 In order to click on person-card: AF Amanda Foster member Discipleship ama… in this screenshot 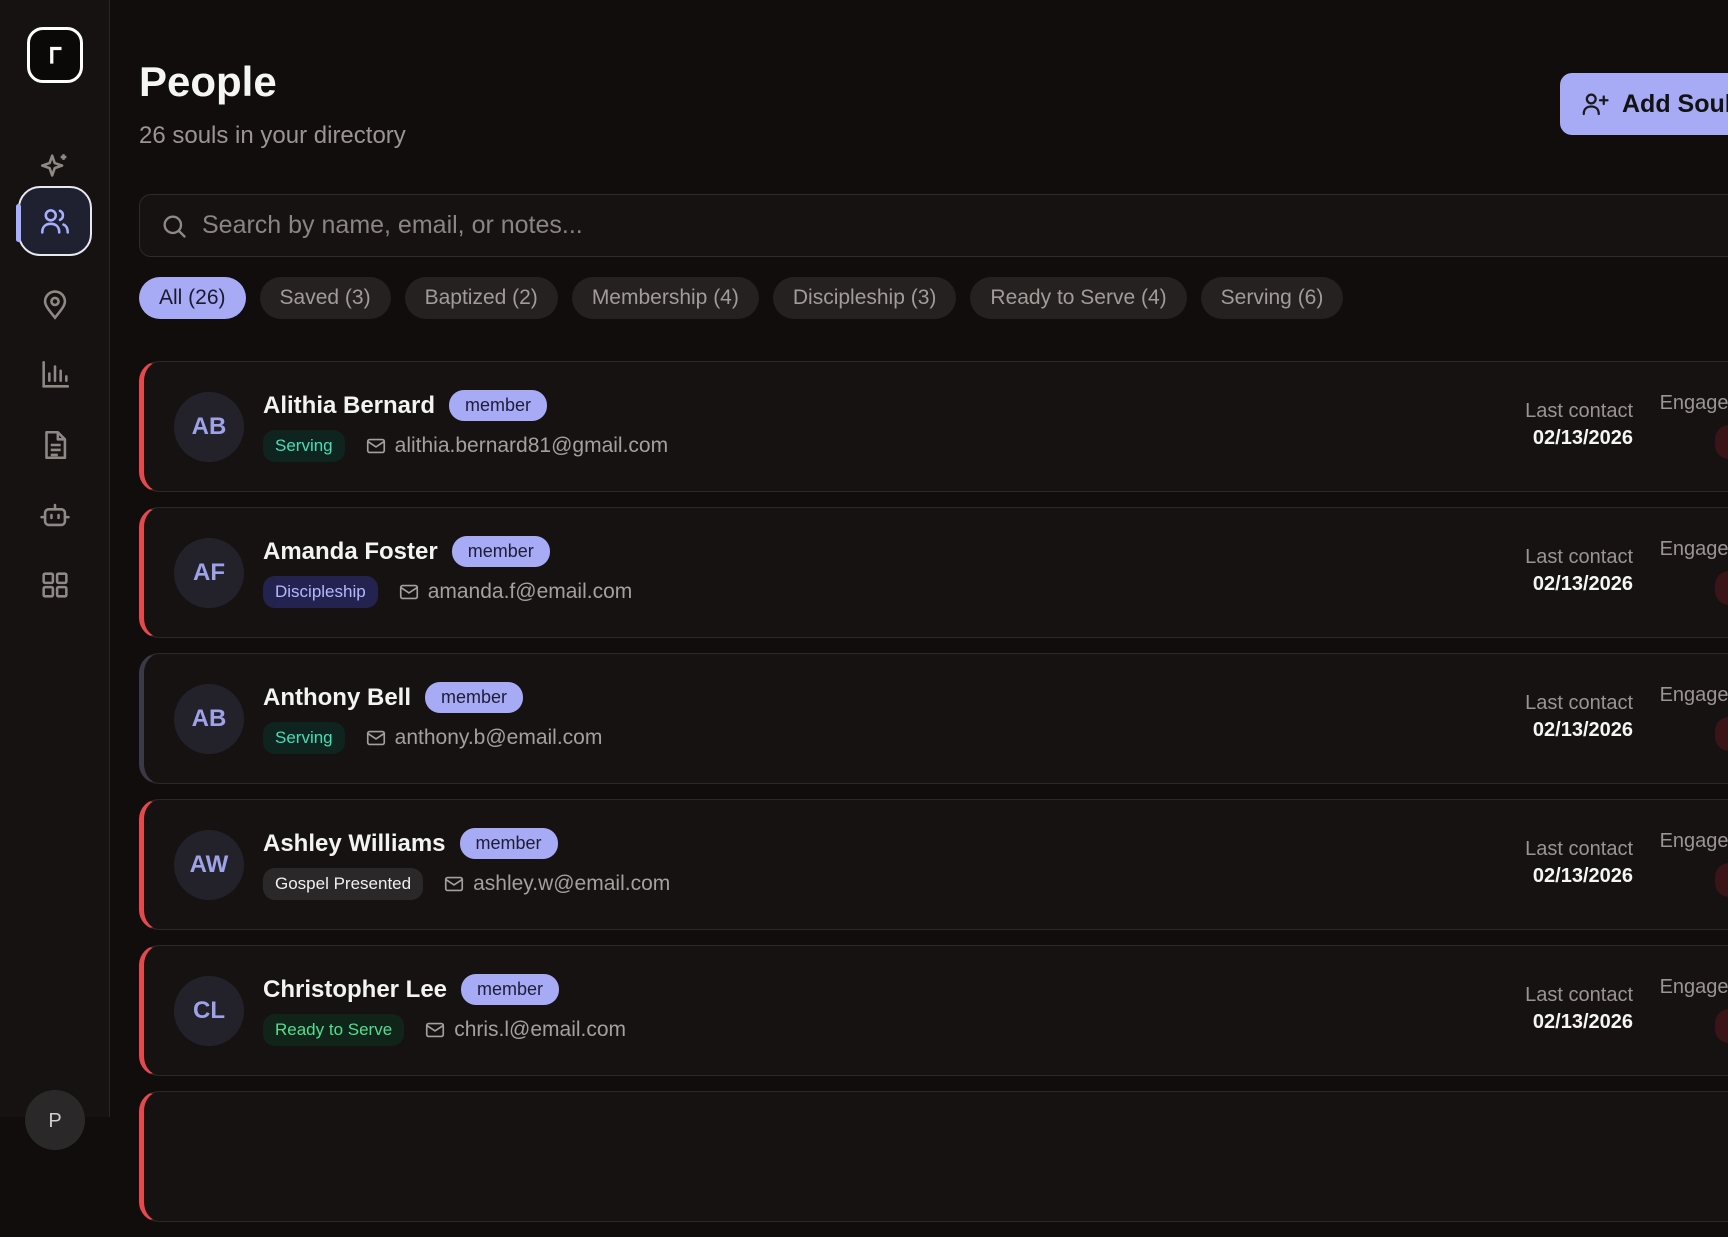, I will do `click(933, 572)`.